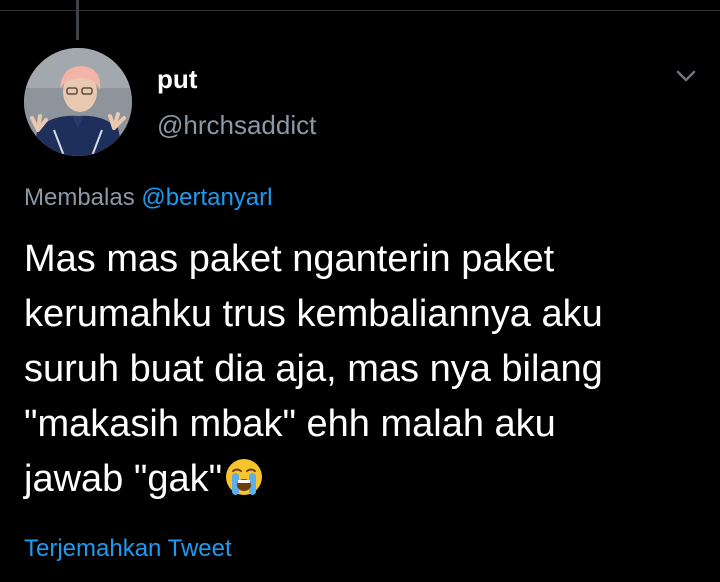  I want to click on avatar-image, so click(78, 102).